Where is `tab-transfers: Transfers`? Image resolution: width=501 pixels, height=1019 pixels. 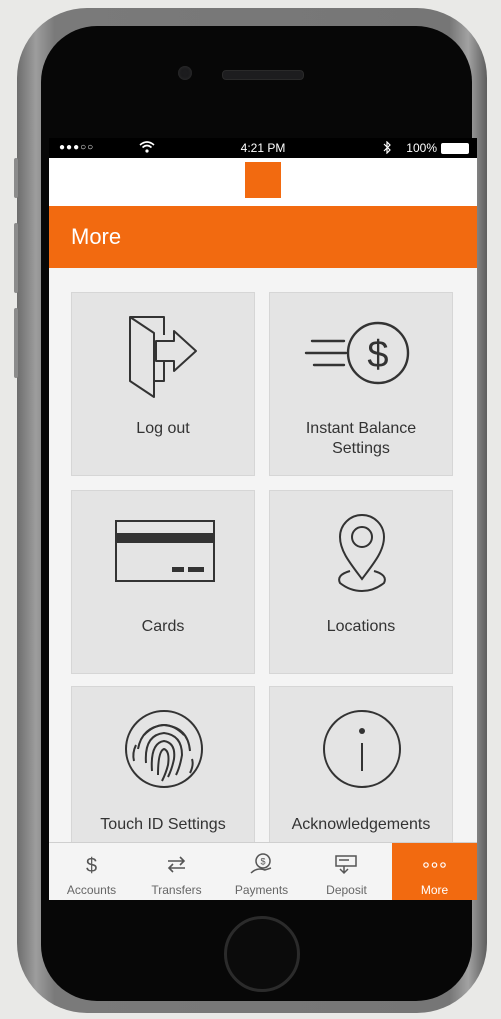 tab-transfers: Transfers is located at coordinates (176, 871).